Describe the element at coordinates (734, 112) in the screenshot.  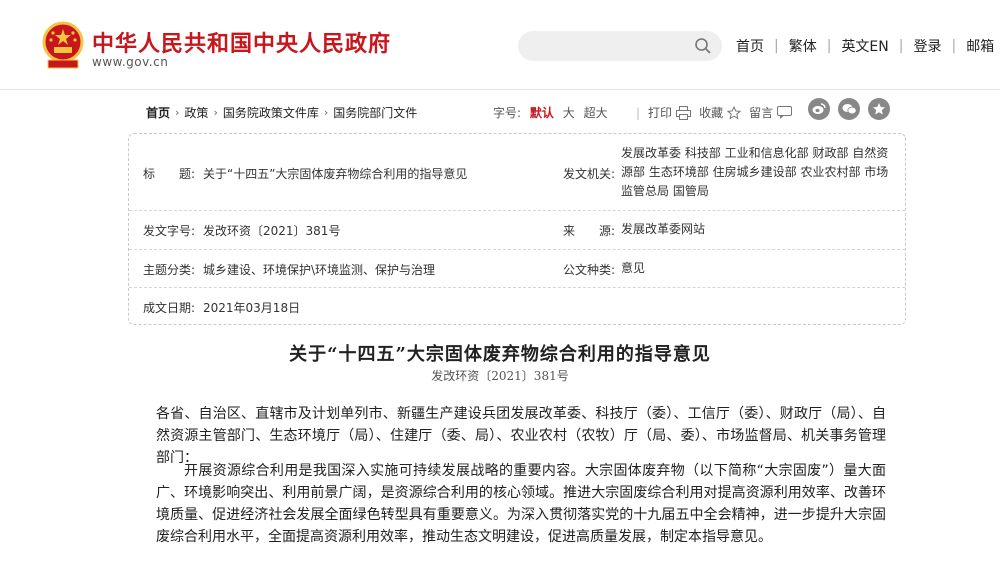
I see `star-outline-icon` at that location.